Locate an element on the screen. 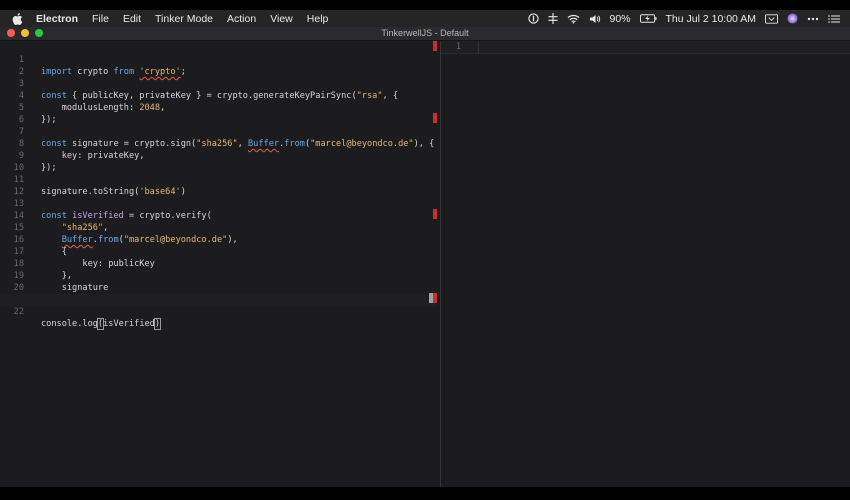 The image size is (850, 500). menu-tinker-mode: Tinker Mode is located at coordinates (184, 19).